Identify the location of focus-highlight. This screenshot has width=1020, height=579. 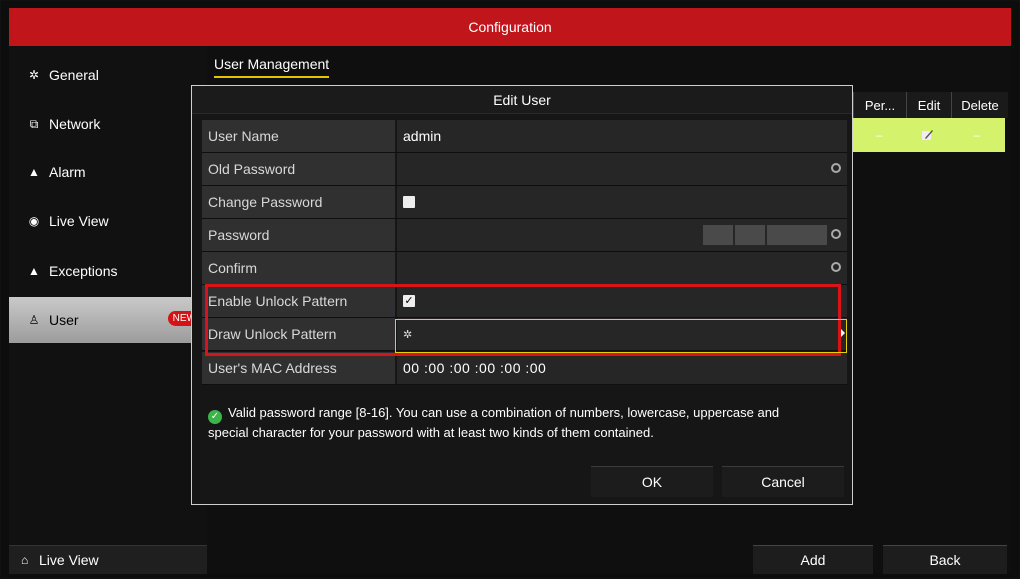
(621, 336).